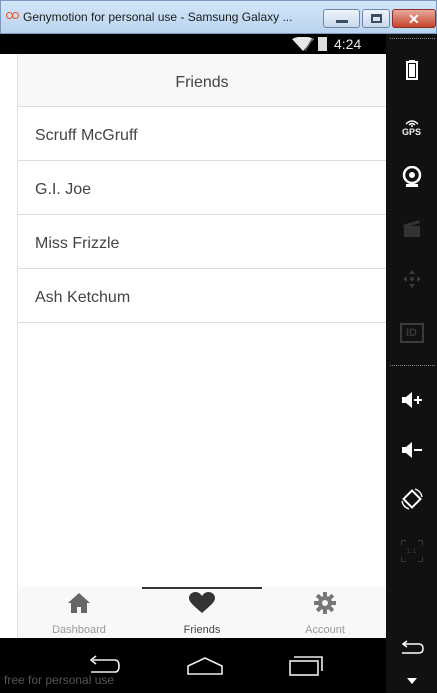  I want to click on recents-key, so click(305, 665).